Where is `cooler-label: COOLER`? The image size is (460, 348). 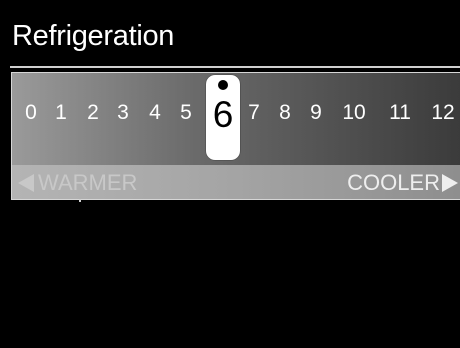
cooler-label: COOLER is located at coordinates (393, 182).